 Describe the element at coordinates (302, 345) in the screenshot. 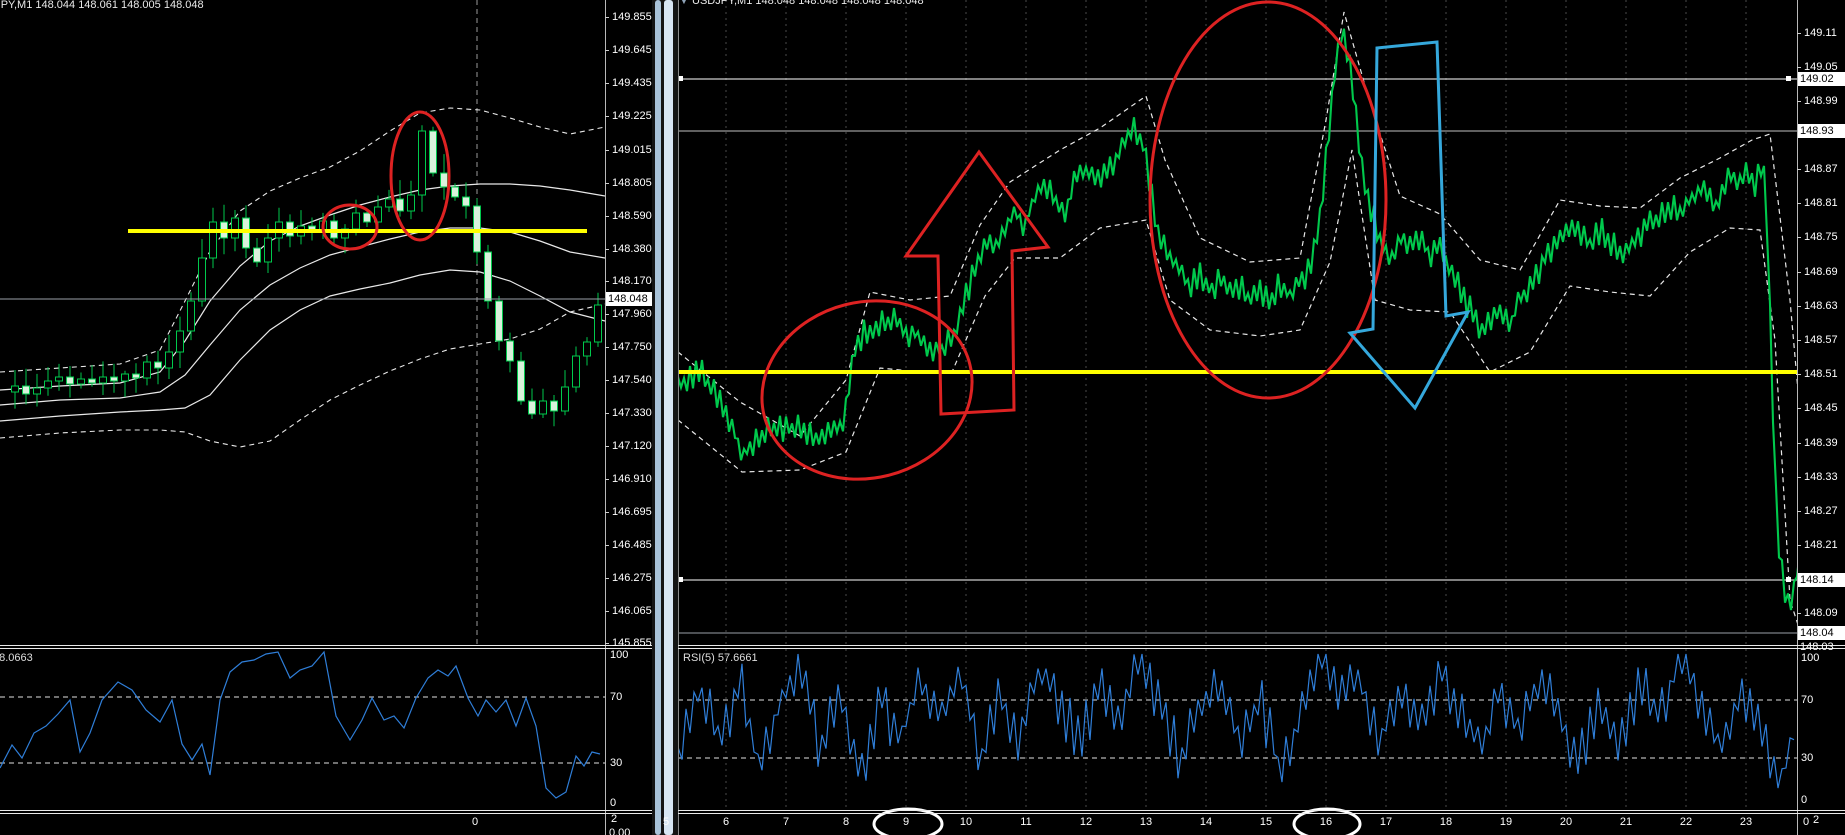

I see `lower-band-line` at that location.